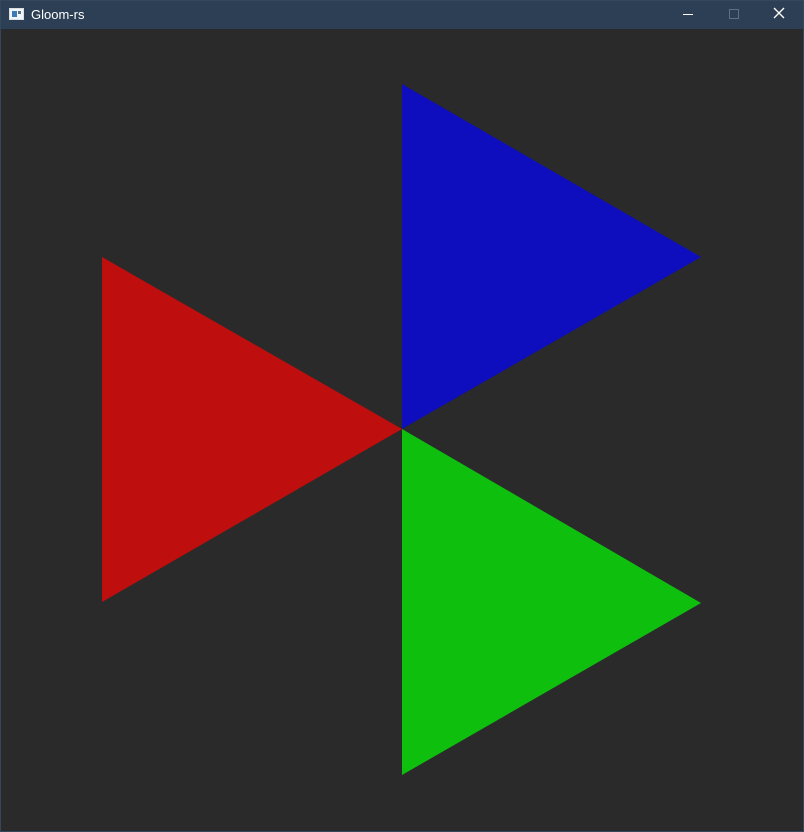 This screenshot has width=804, height=832. I want to click on close-button, so click(780, 15).